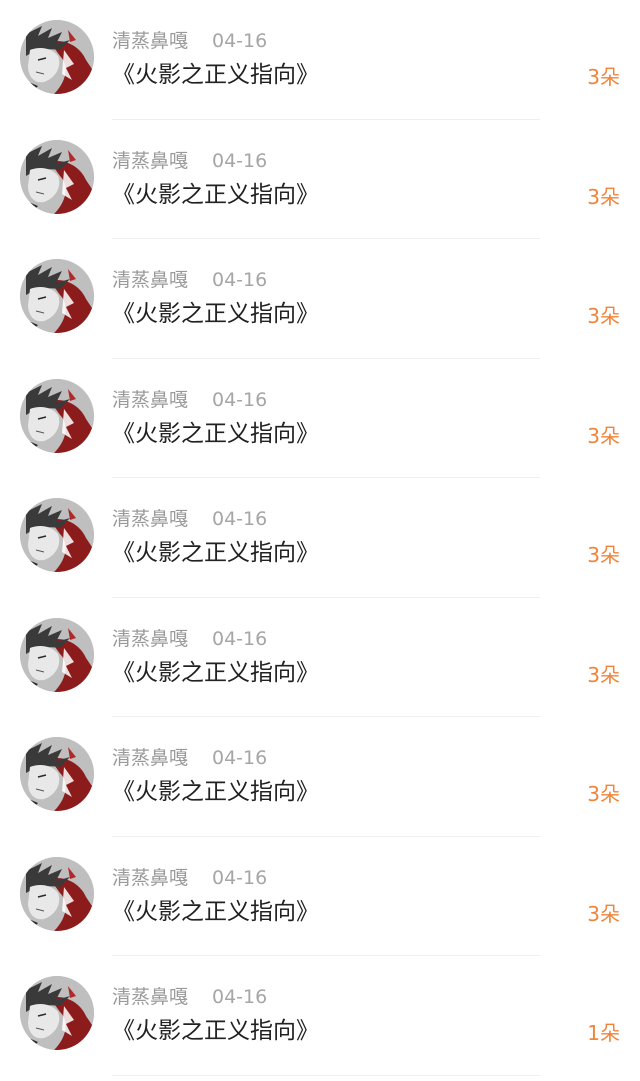 Image resolution: width=640 pixels, height=1081 pixels. Describe the element at coordinates (320, 1016) in the screenshot. I see `list-item: 清蒸鼻嘎 04-16 《火影之正义指向》 1朵` at that location.